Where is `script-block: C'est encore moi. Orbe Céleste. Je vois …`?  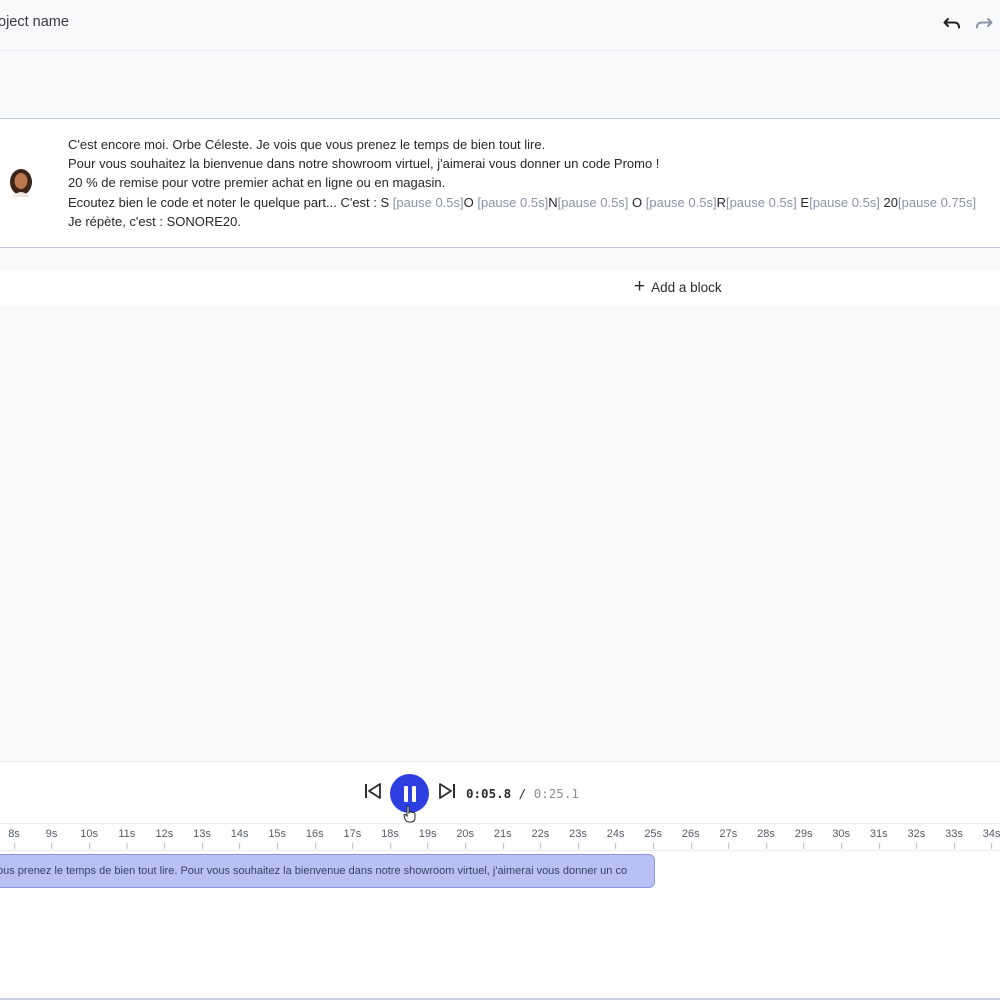
script-block: C'est encore moi. Orbe Céleste. Je vois … is located at coordinates (500, 183).